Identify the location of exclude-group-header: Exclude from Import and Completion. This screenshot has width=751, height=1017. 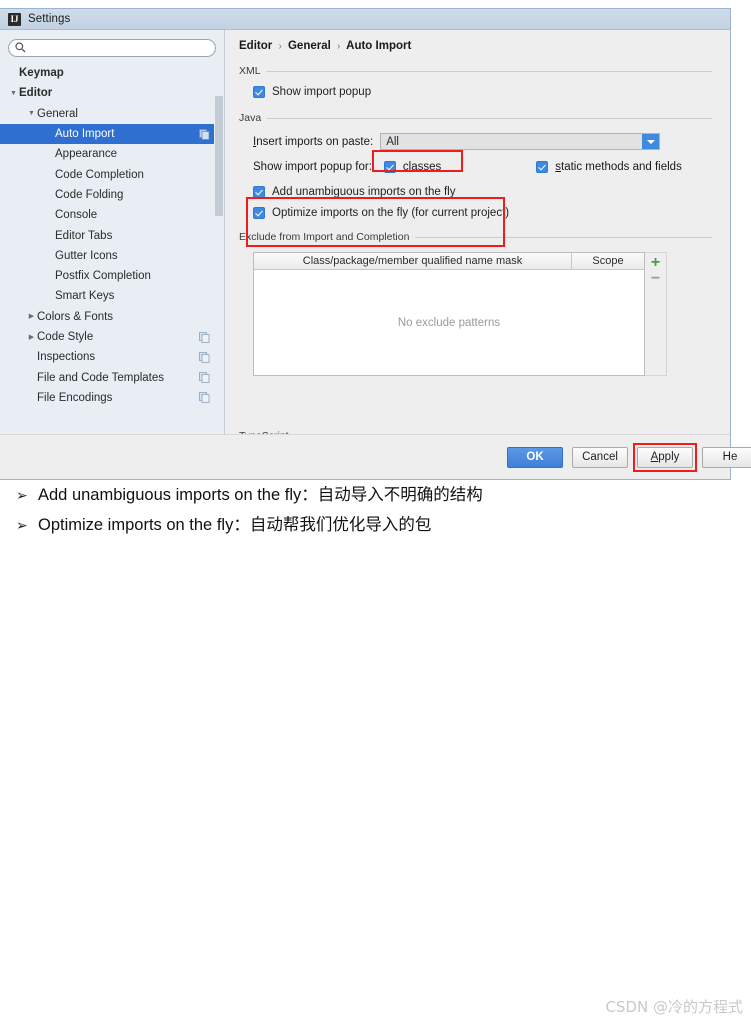
(484, 237).